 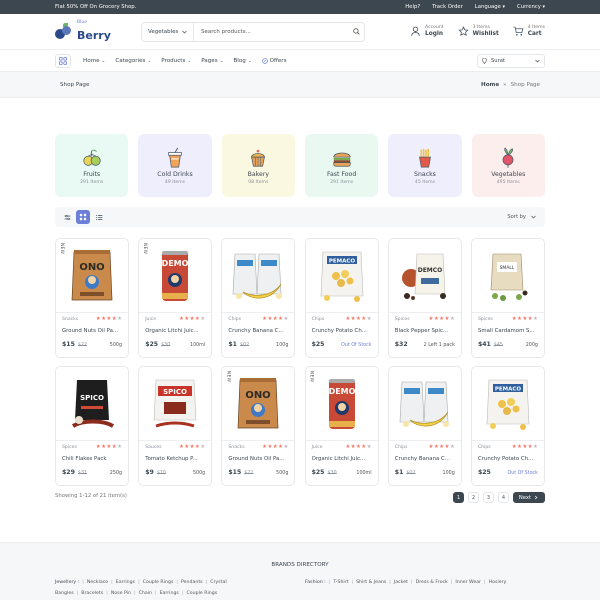 I want to click on category-card: Snacks 45 Items, so click(x=425, y=165).